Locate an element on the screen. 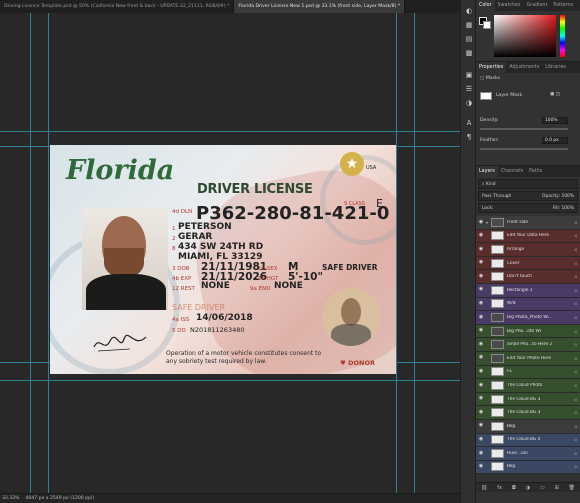  fx-icon: fx is located at coordinates (499, 487).